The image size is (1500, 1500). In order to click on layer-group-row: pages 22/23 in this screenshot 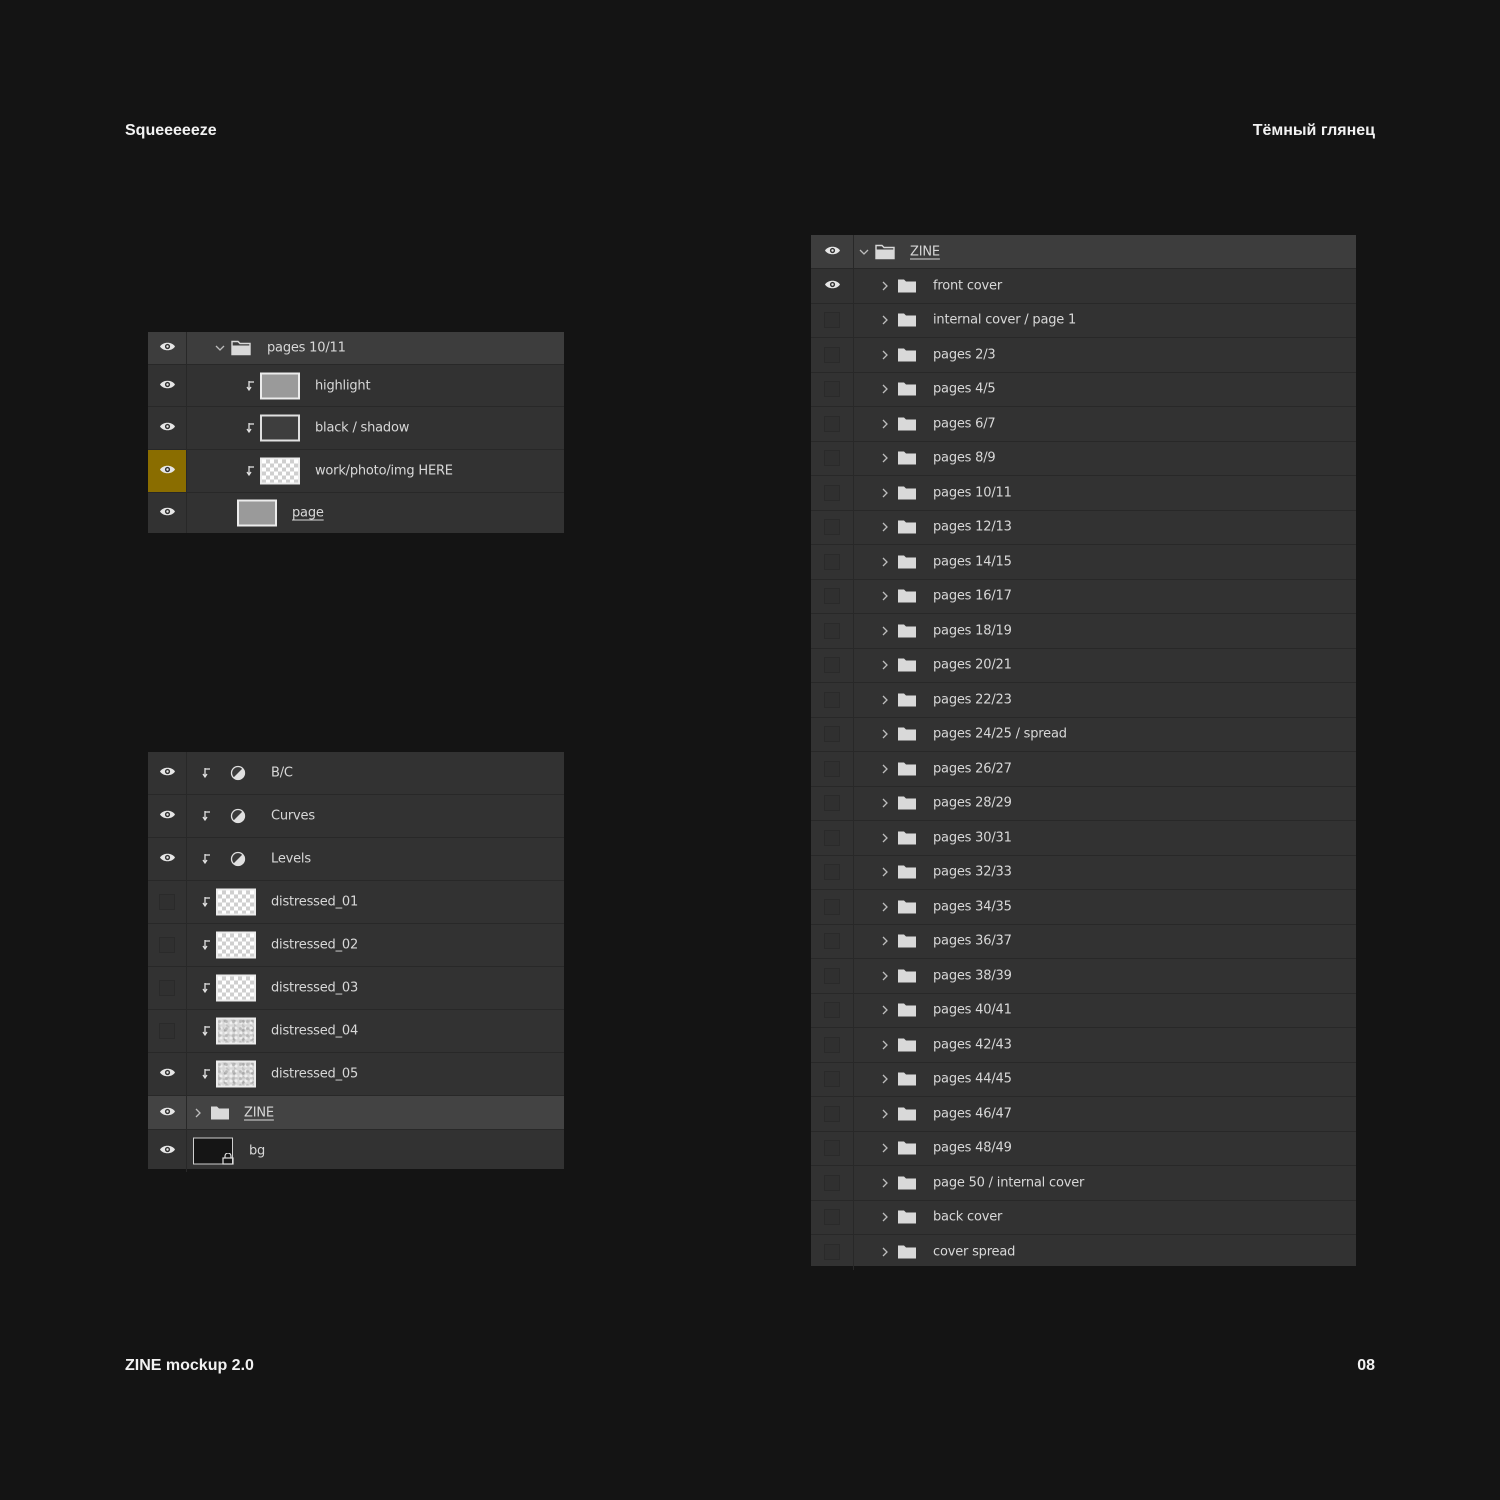, I will do `click(1083, 700)`.